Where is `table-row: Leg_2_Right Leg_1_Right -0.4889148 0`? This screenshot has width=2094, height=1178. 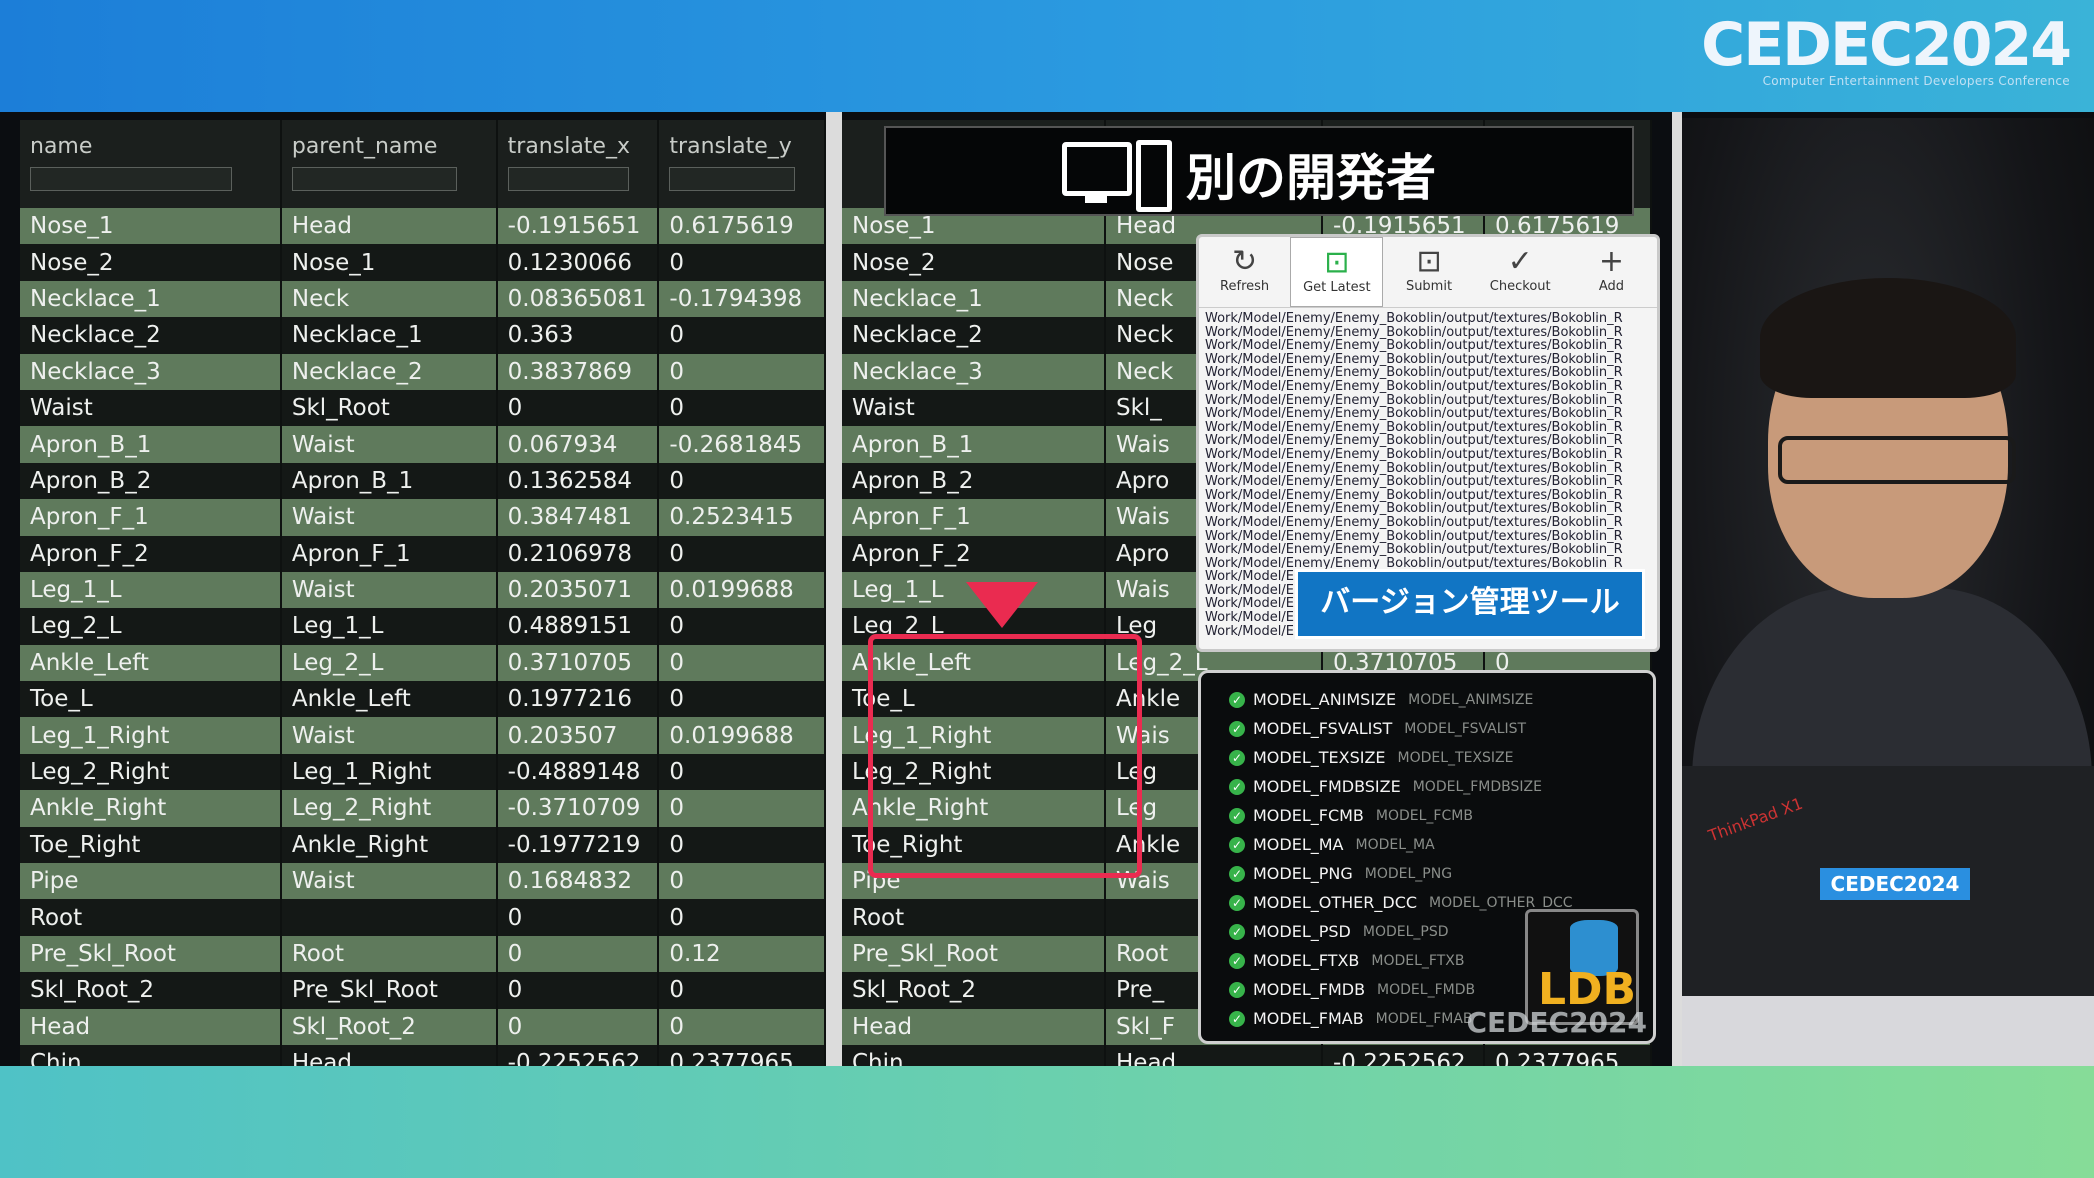 table-row: Leg_2_Right Leg_1_Right -0.4889148 0 is located at coordinates (423, 772).